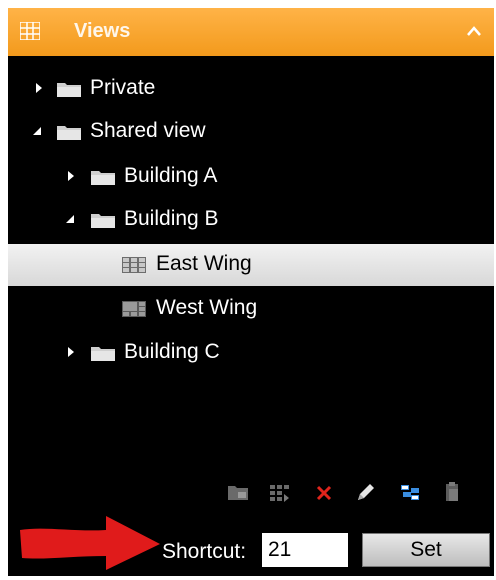 This screenshot has width=496, height=580. What do you see at coordinates (148, 130) in the screenshot?
I see `tree-item-label: Shared view` at bounding box center [148, 130].